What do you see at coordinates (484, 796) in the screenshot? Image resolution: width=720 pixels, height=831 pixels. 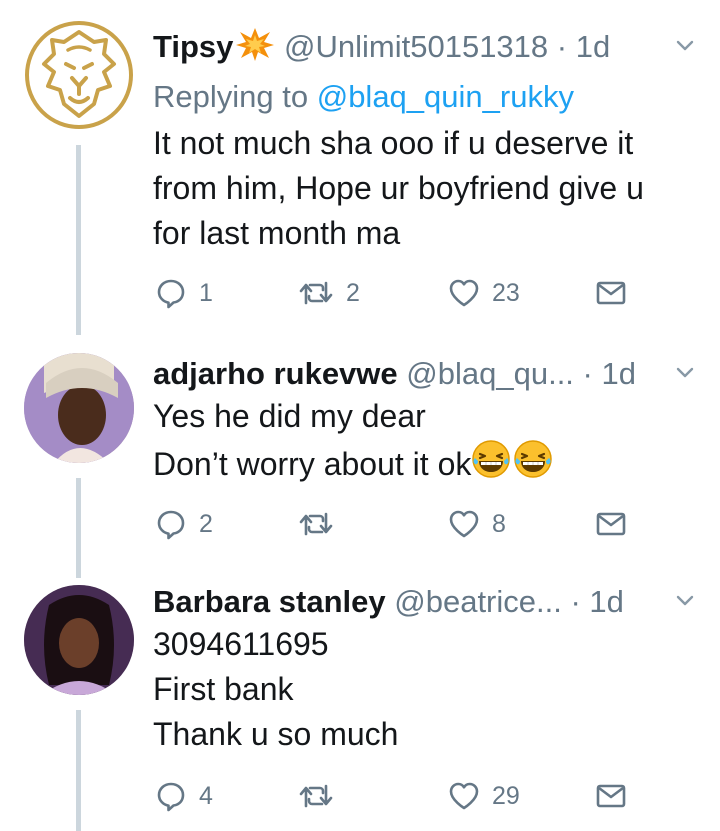 I see `like-button: 29` at bounding box center [484, 796].